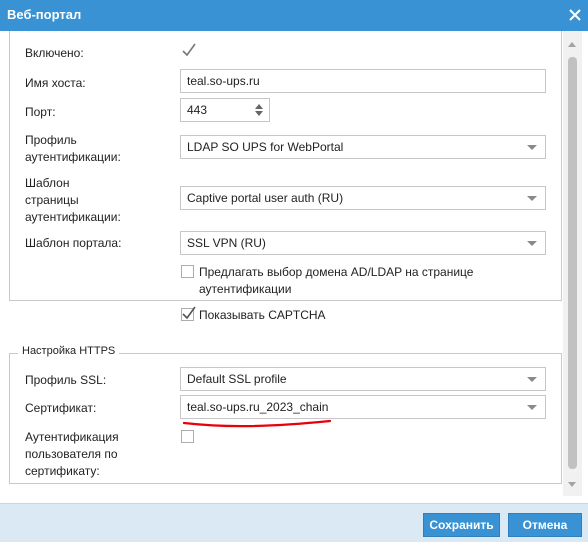  What do you see at coordinates (257, 423) in the screenshot?
I see `red-underline-annotation` at bounding box center [257, 423].